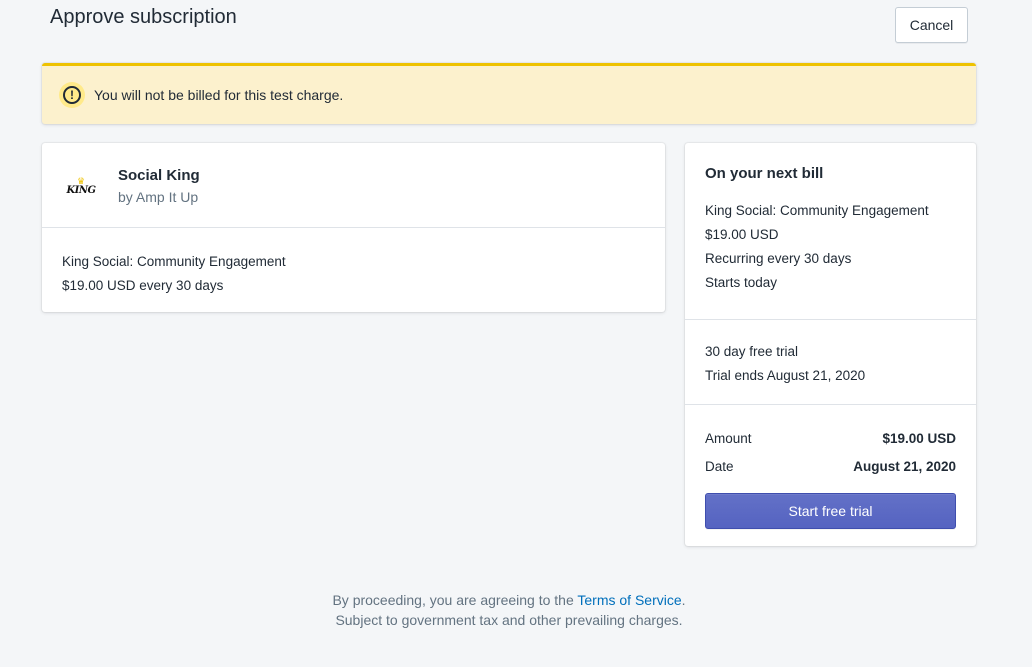 This screenshot has width=1032, height=667. What do you see at coordinates (719, 466) in the screenshot?
I see `bill-date-label: Date` at bounding box center [719, 466].